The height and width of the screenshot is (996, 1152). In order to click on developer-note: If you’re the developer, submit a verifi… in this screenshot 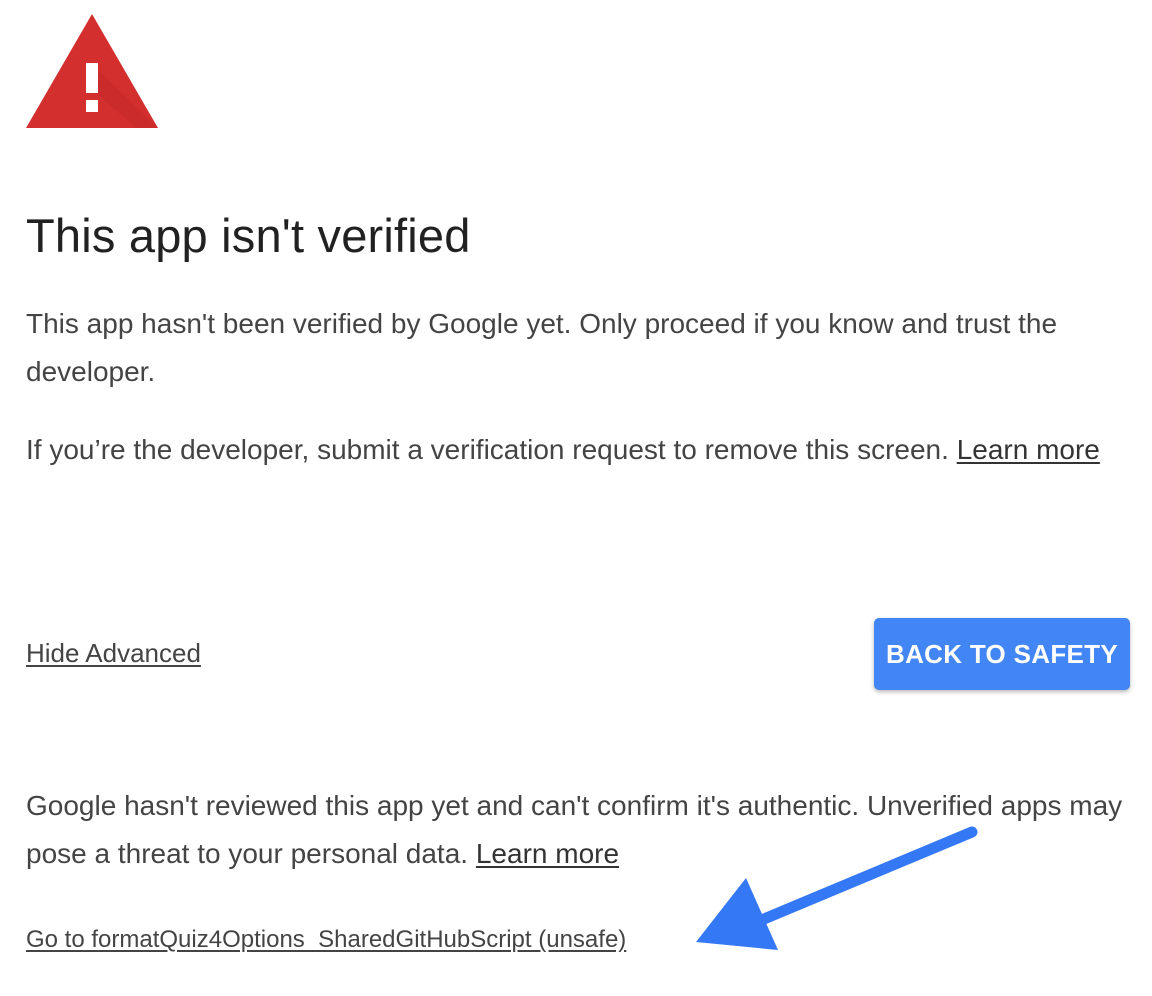, I will do `click(576, 450)`.